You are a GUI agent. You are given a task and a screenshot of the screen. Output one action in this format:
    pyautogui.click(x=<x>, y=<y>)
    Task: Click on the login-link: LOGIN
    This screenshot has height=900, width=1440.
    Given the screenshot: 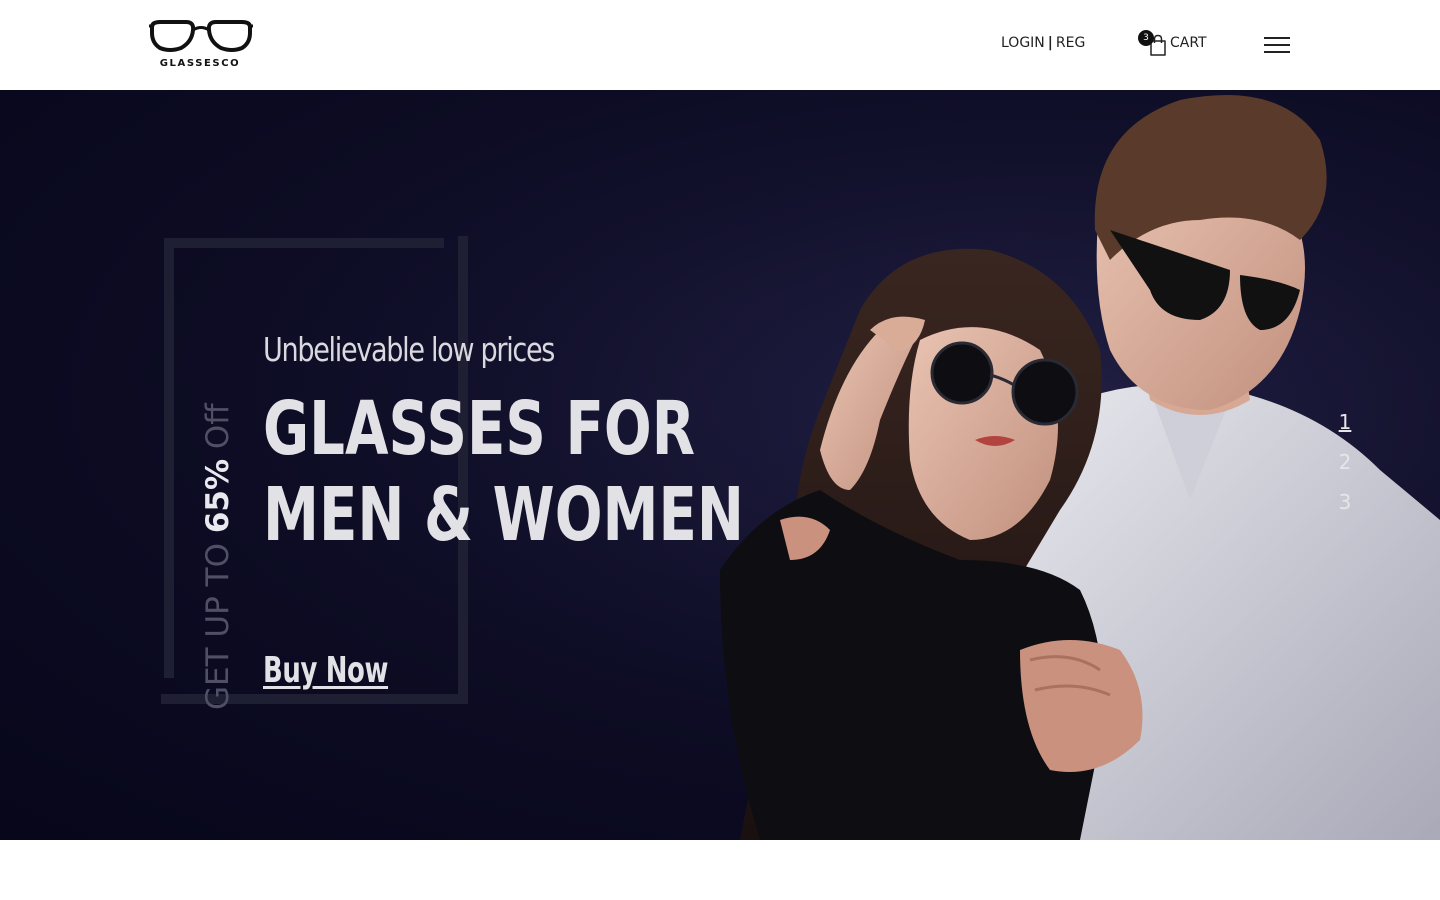 What is the action you would take?
    pyautogui.click(x=1023, y=43)
    